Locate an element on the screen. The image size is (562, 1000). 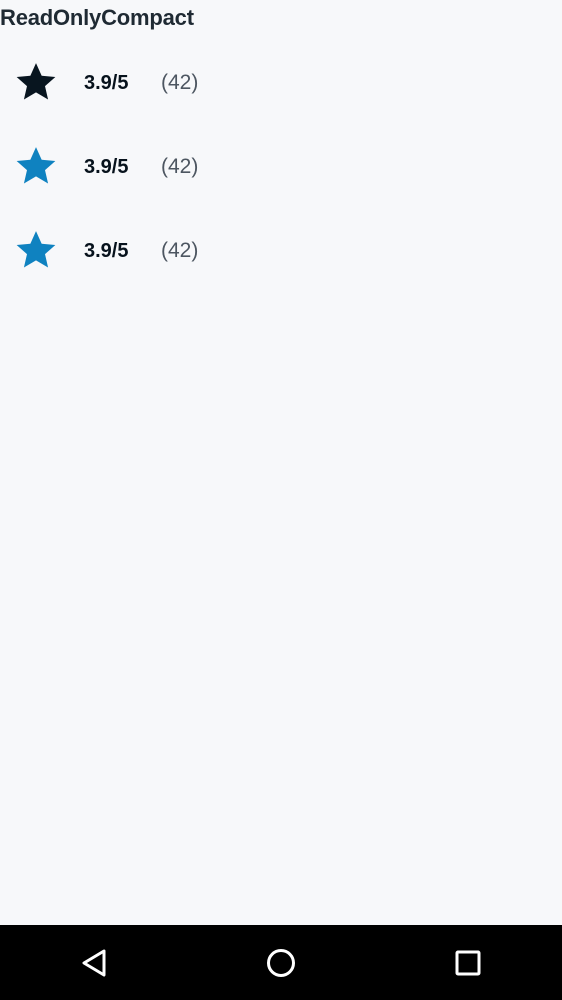
back-button is located at coordinates (94, 963).